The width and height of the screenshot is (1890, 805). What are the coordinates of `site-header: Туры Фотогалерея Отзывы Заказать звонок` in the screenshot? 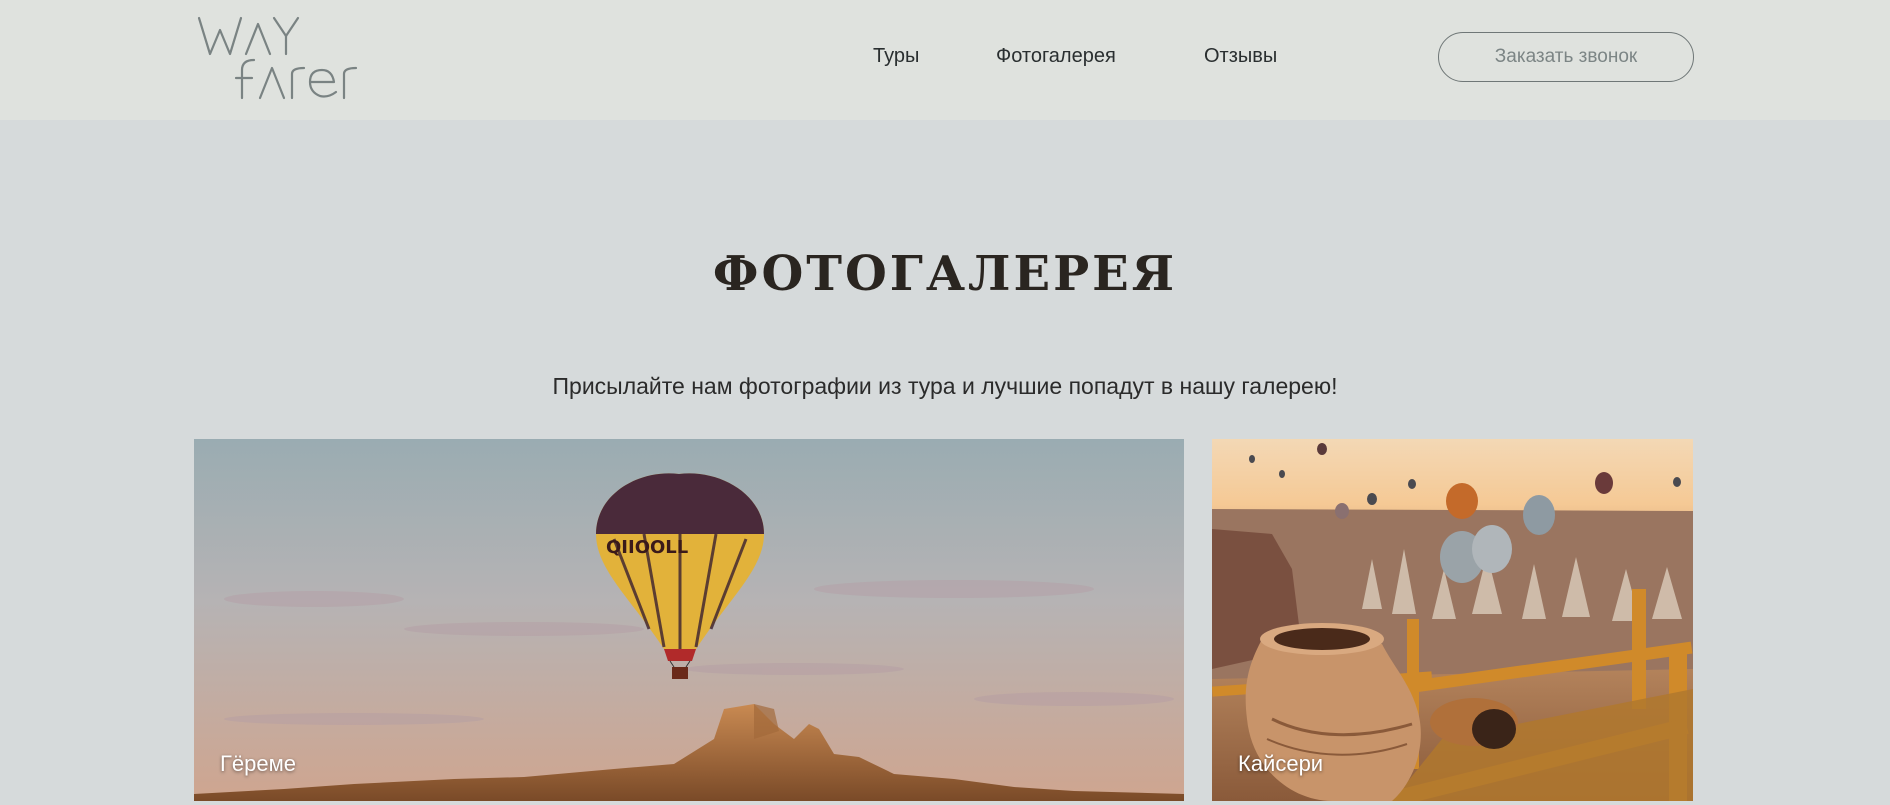 It's located at (945, 60).